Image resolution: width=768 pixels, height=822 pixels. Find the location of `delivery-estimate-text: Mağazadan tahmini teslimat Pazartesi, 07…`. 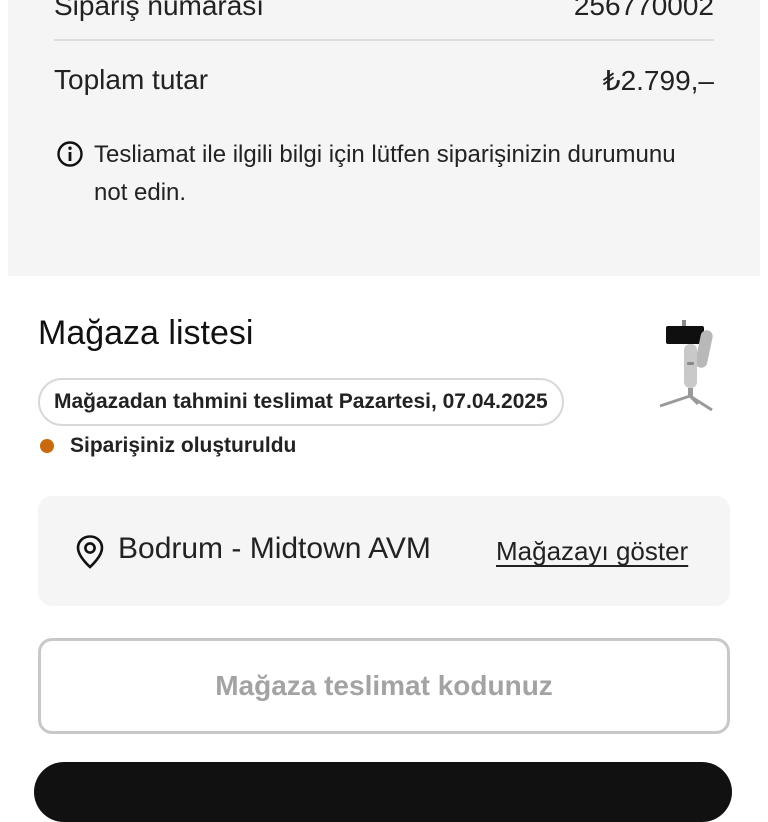

delivery-estimate-text: Mağazadan tahmini teslimat Pazartesi, 07… is located at coordinates (301, 401).